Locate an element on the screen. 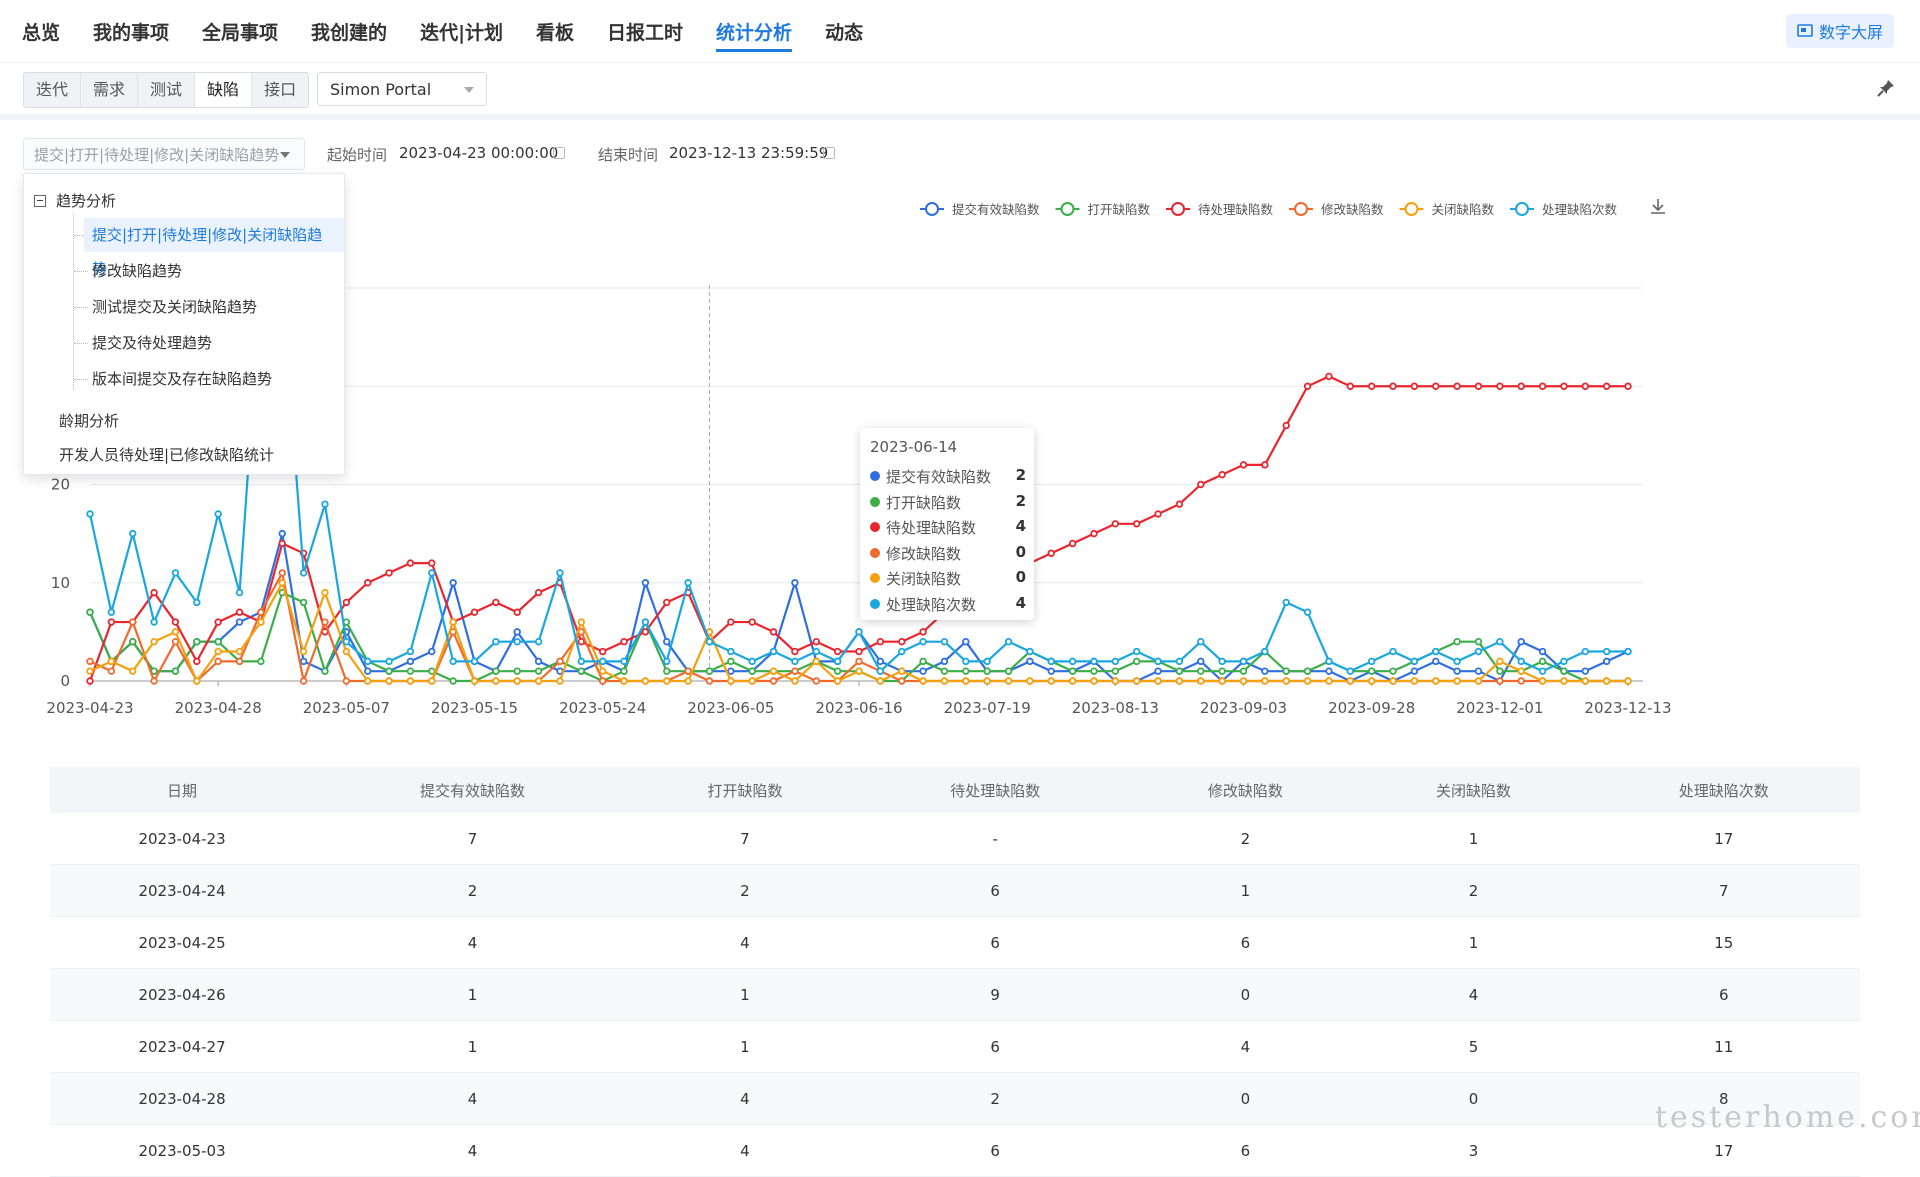 The height and width of the screenshot is (1177, 1920). tree-group-trend-label: 趋势分析 is located at coordinates (86, 201).